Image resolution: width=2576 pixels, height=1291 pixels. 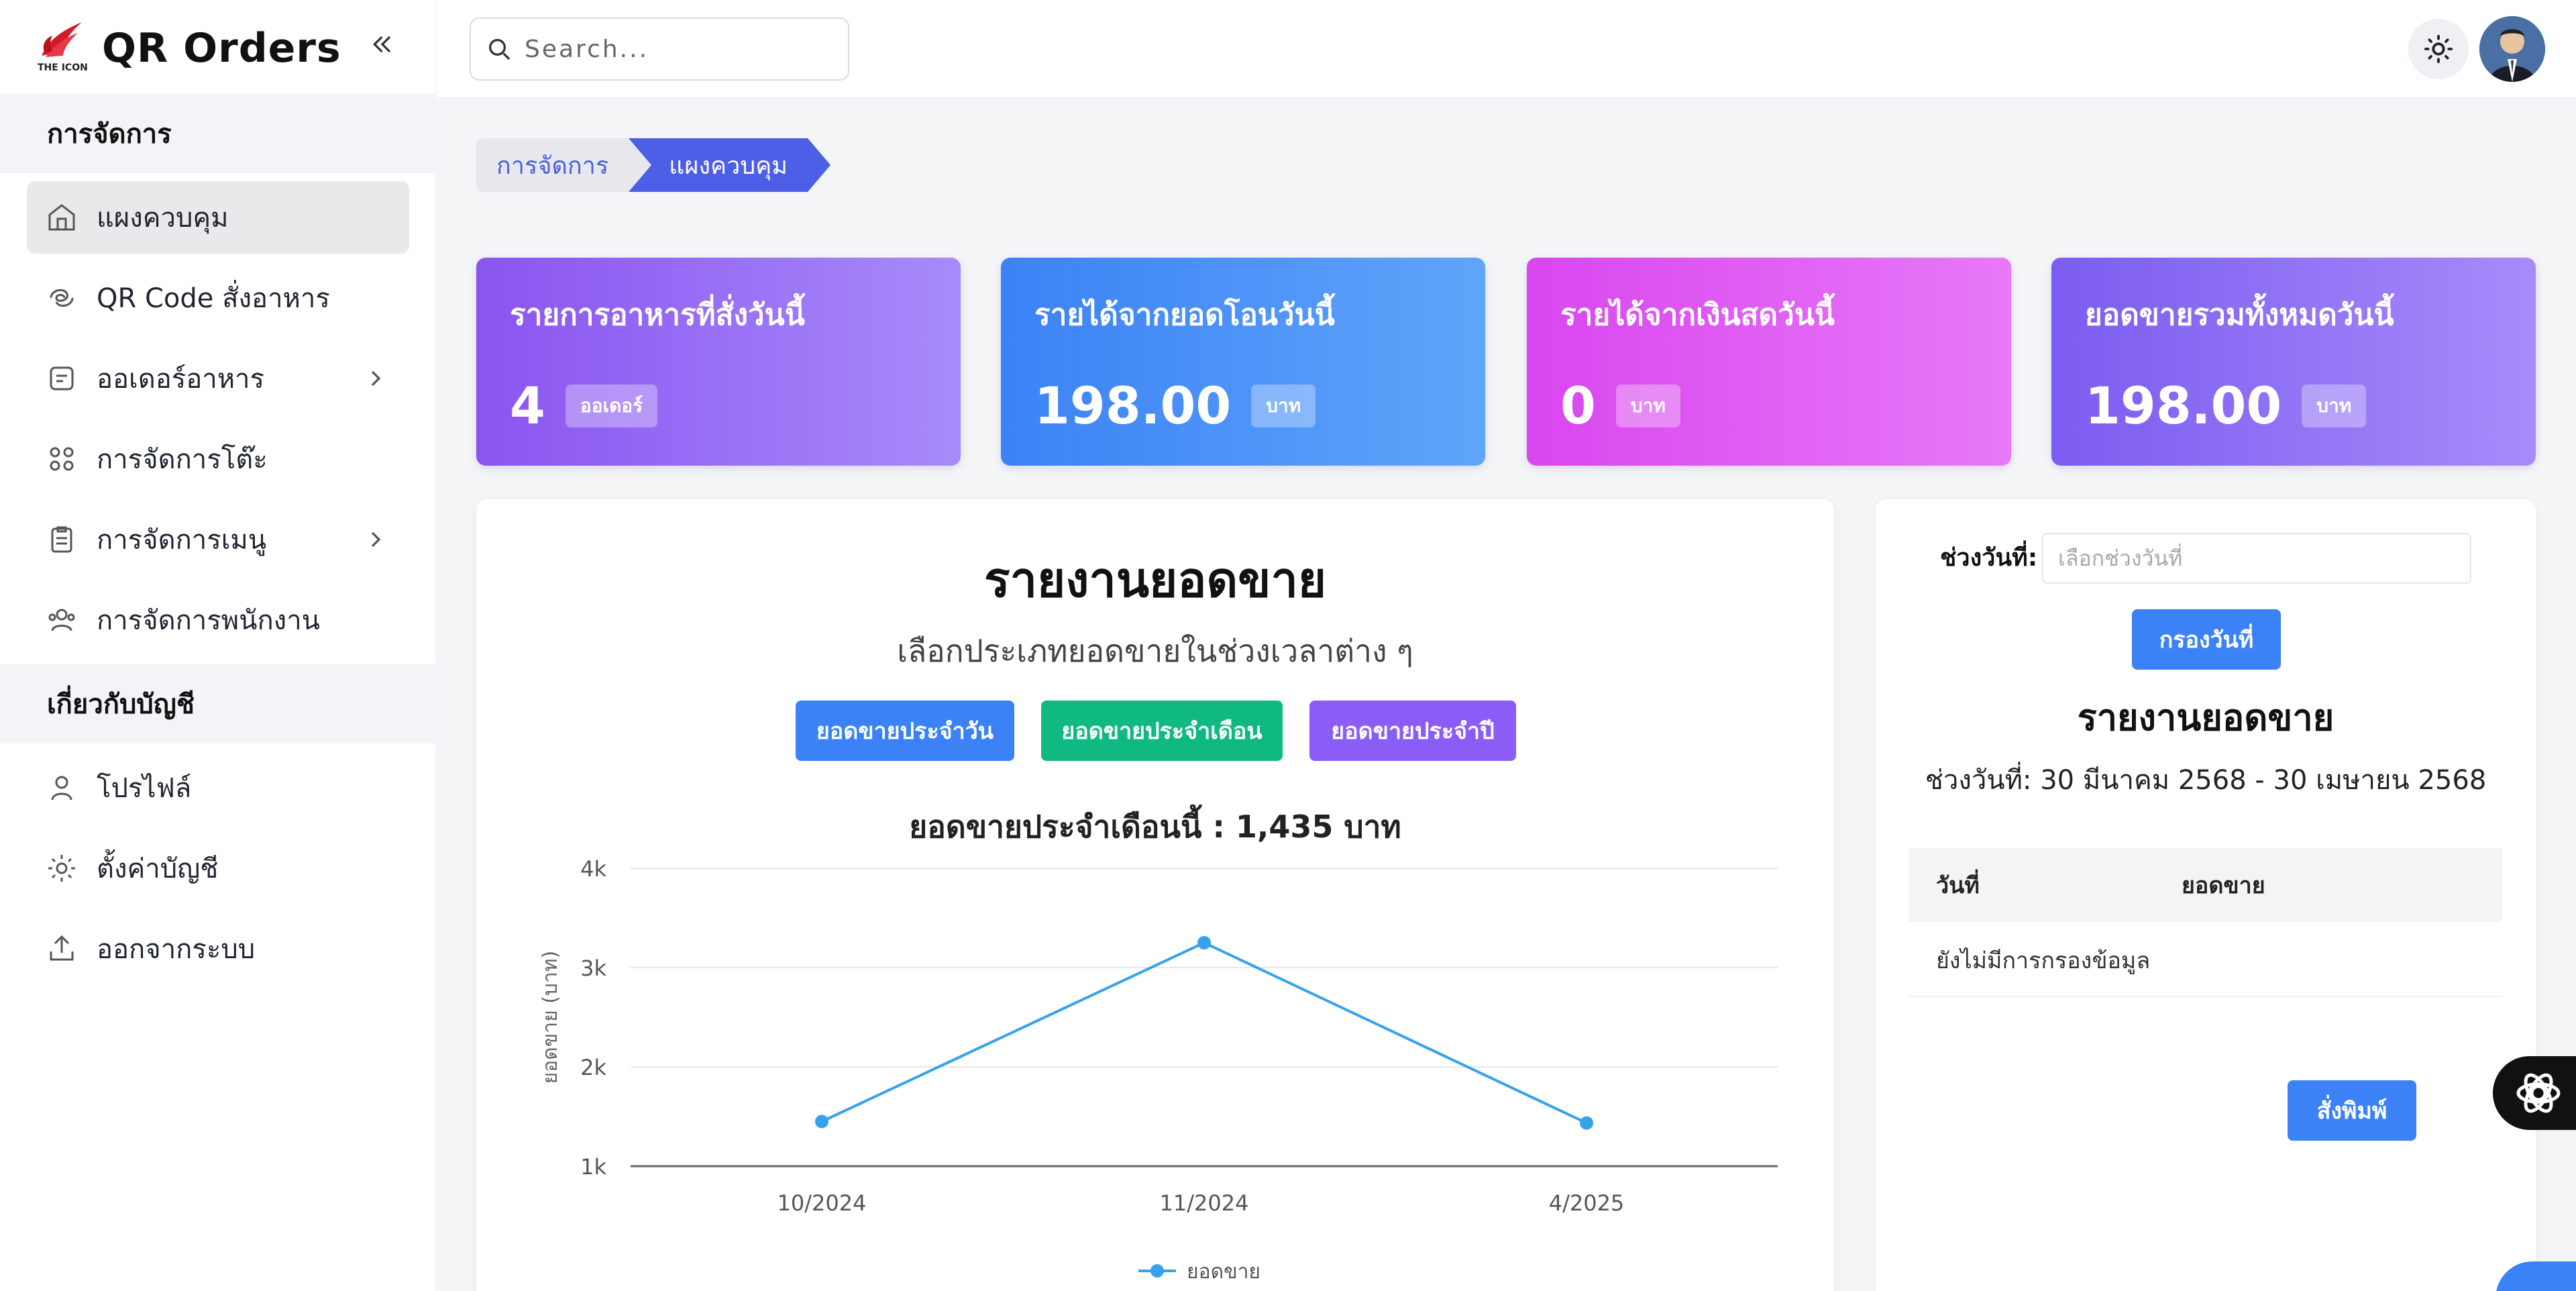 I want to click on sidebar-item-settings: ตั้งค่าบัญชี, so click(x=218, y=868).